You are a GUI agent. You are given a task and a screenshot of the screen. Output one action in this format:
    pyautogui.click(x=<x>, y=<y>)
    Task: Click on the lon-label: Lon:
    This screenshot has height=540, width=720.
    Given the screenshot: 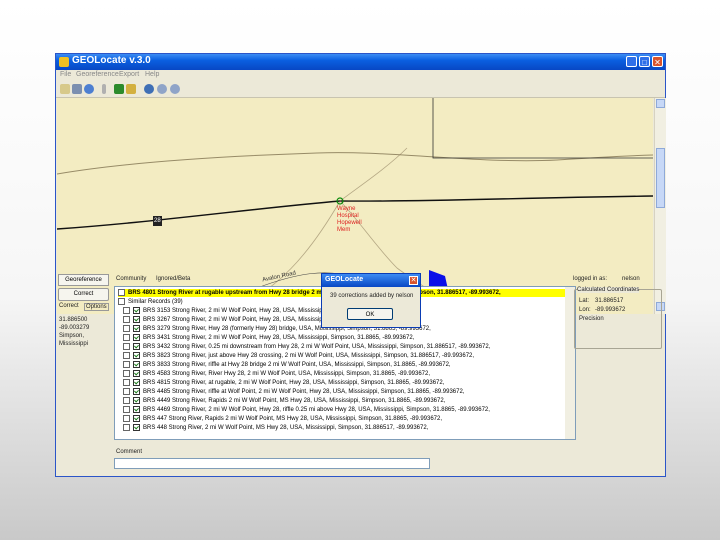 What is the action you would take?
    pyautogui.click(x=585, y=310)
    